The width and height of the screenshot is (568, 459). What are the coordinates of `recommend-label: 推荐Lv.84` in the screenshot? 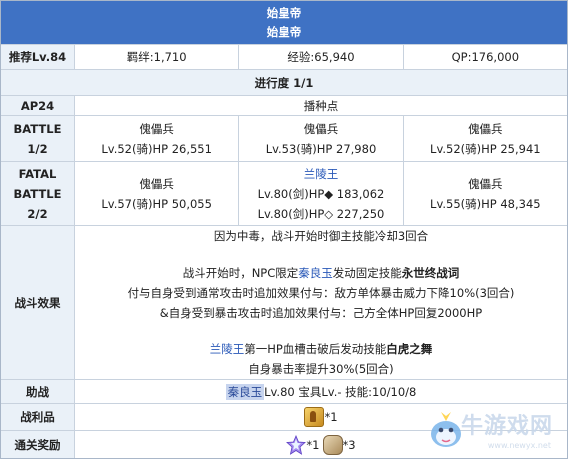 It's located at (38, 57).